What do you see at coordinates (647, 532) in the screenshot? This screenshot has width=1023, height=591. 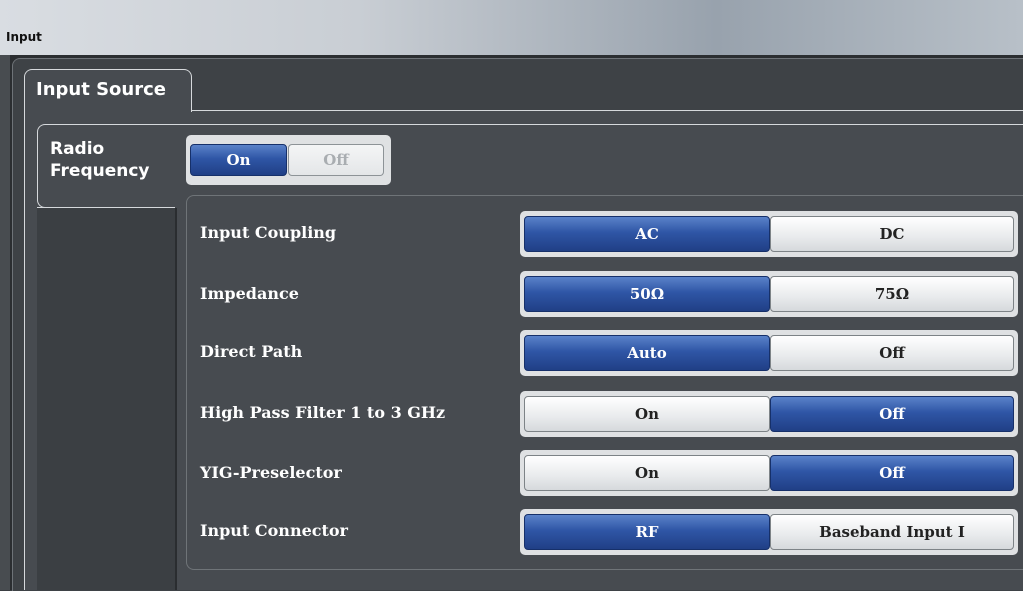 I see `input-connector-rf-button: RF` at bounding box center [647, 532].